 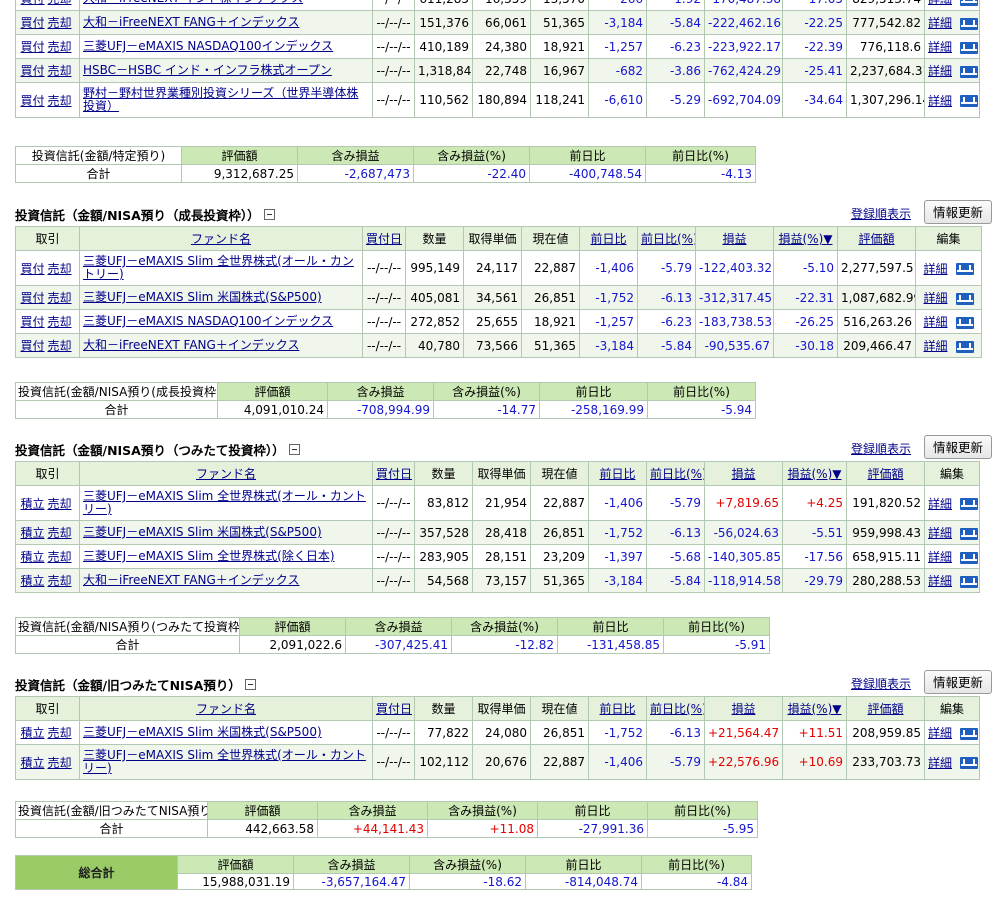 I want to click on sort-link: 損益(%)▼, so click(x=815, y=474).